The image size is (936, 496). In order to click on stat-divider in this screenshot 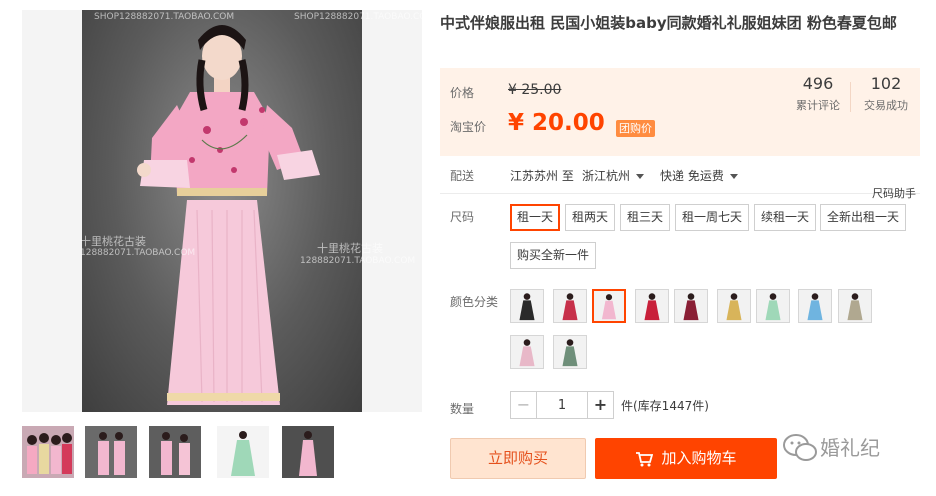, I will do `click(850, 97)`.